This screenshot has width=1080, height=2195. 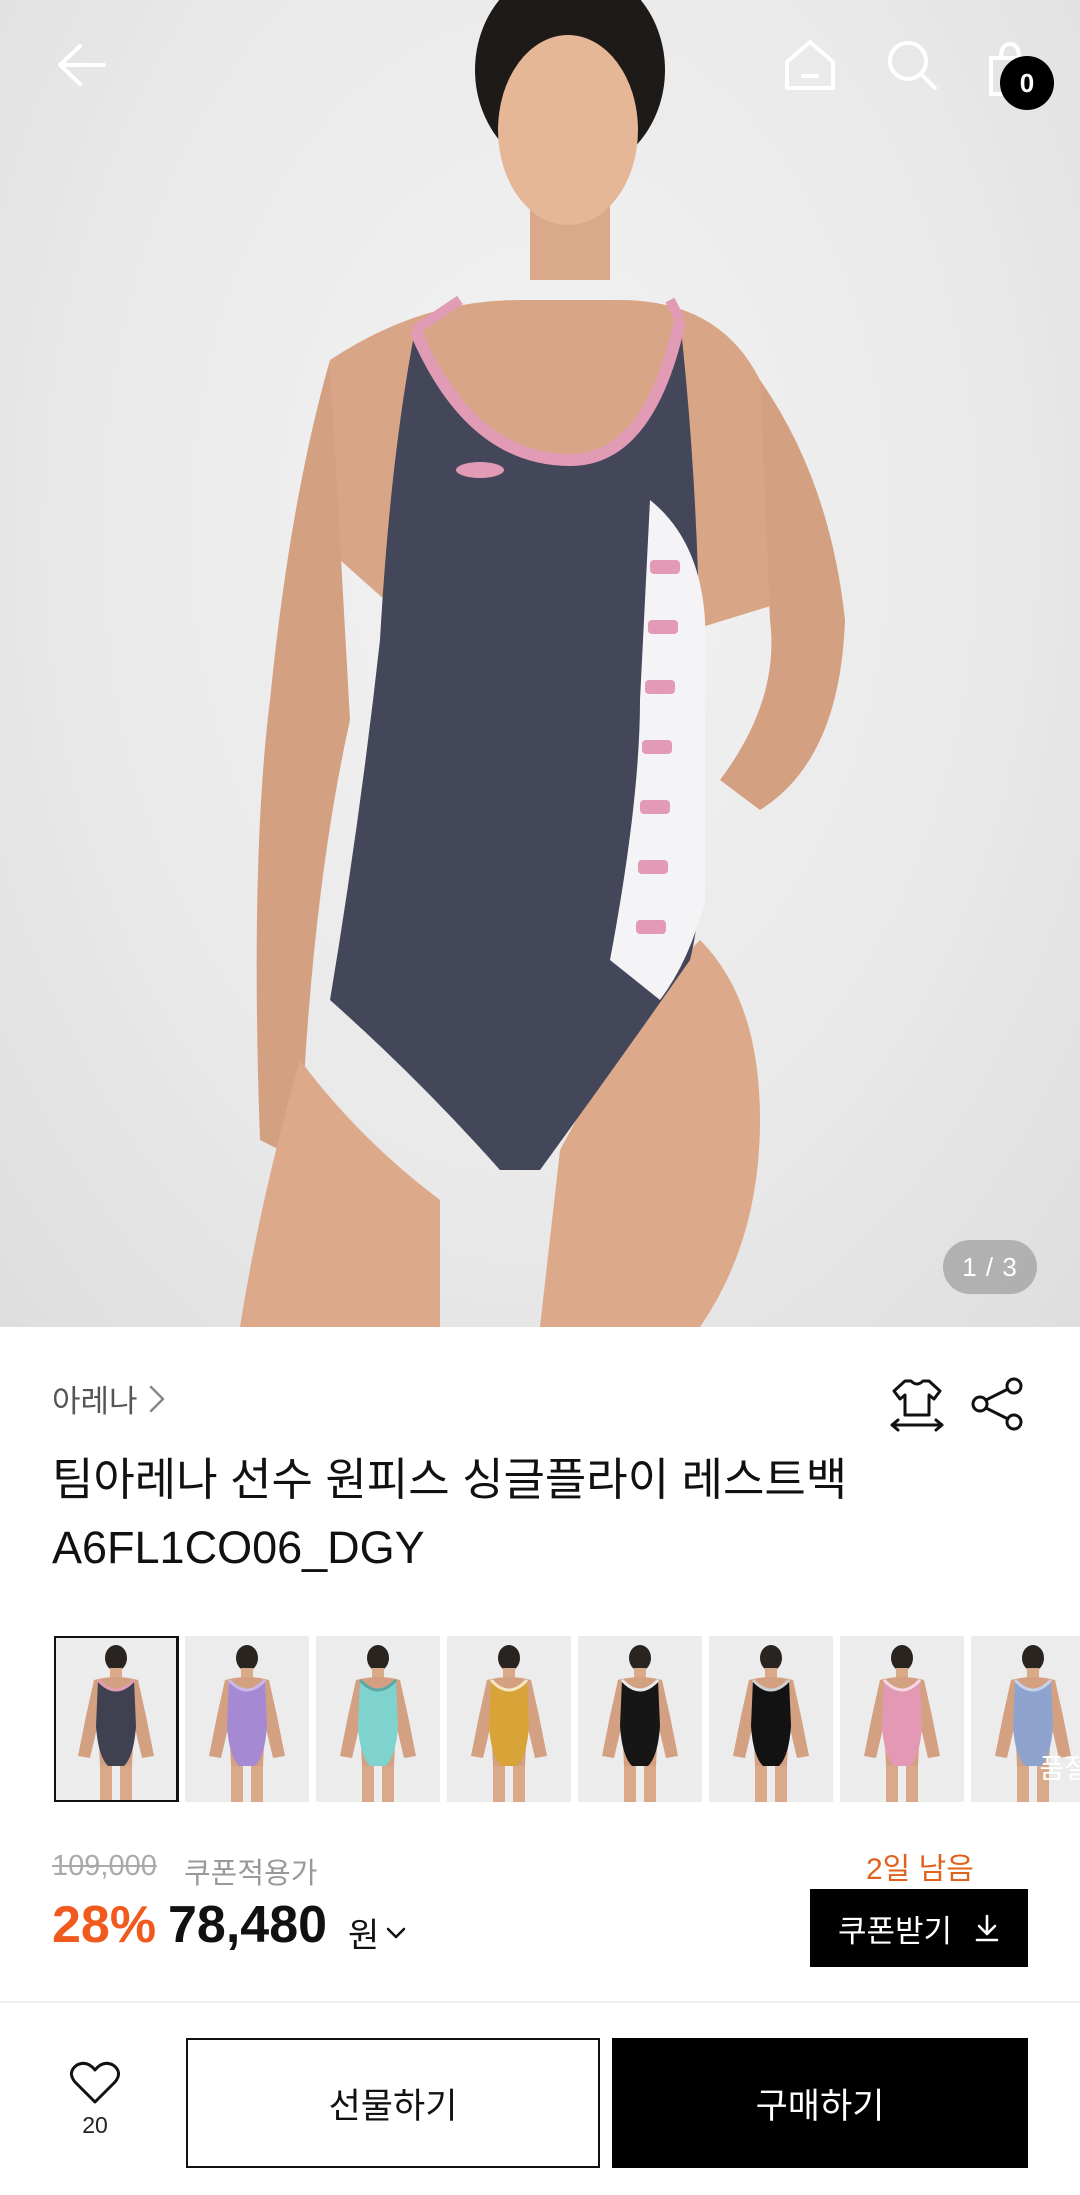 I want to click on original-price: 109,000, so click(x=104, y=1866).